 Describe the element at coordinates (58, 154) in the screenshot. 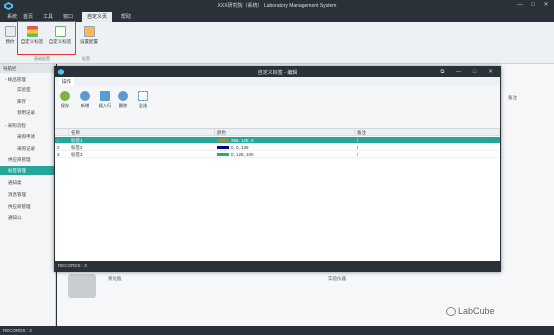

I see `row-number: 3` at that location.